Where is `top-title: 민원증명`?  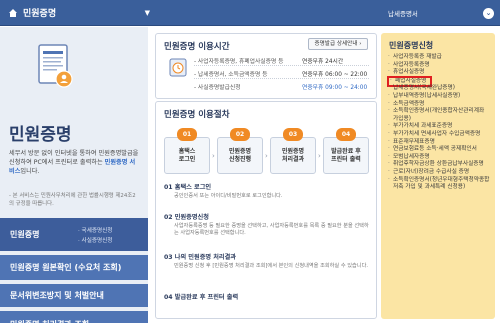
top-title: 민원증명 is located at coordinates (32, 12).